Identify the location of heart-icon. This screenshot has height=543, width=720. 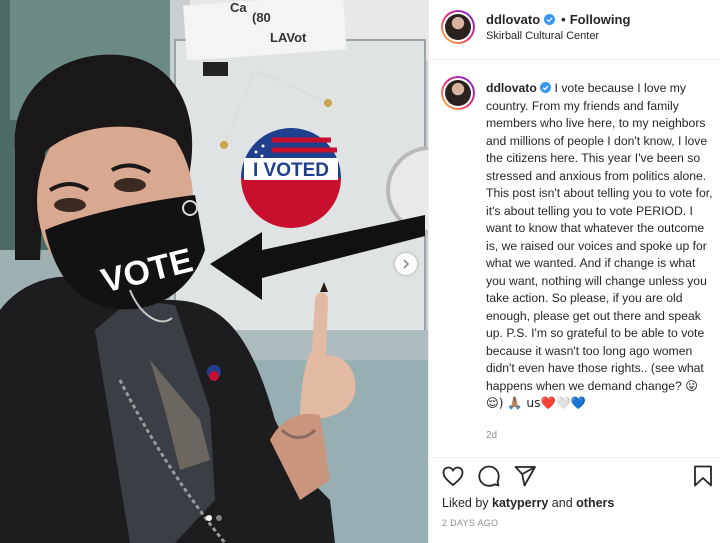
(453, 476).